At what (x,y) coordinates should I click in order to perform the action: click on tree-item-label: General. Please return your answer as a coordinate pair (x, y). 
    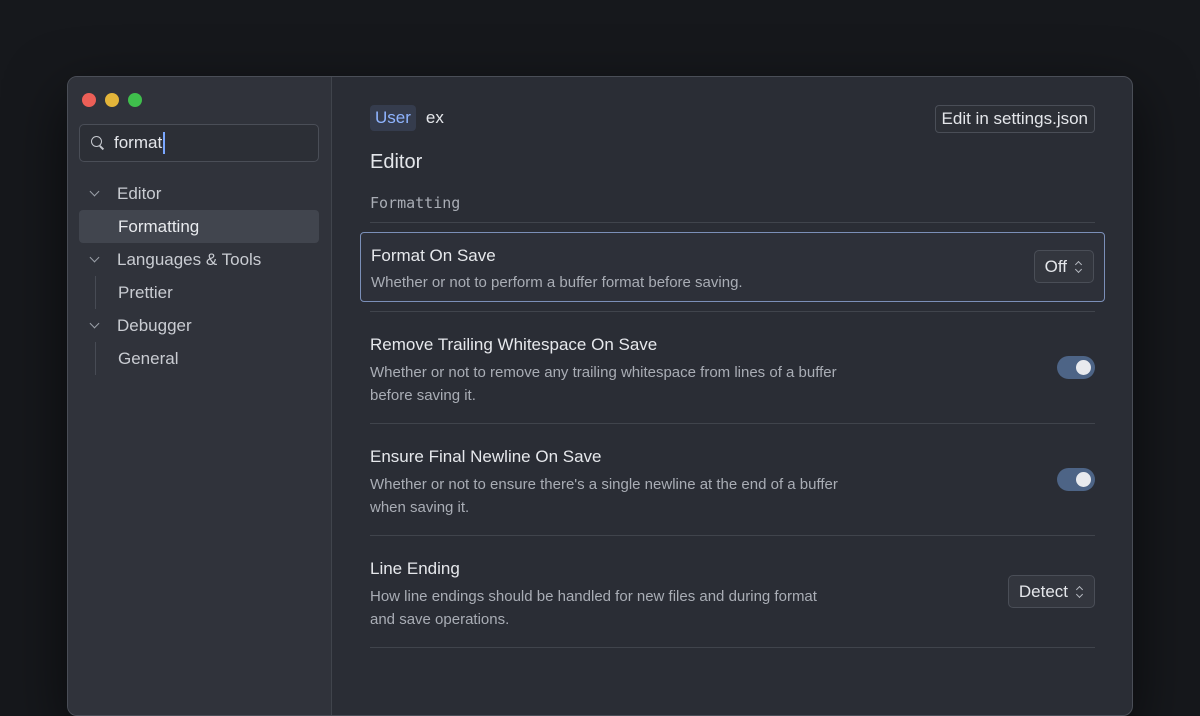
    Looking at the image, I should click on (148, 358).